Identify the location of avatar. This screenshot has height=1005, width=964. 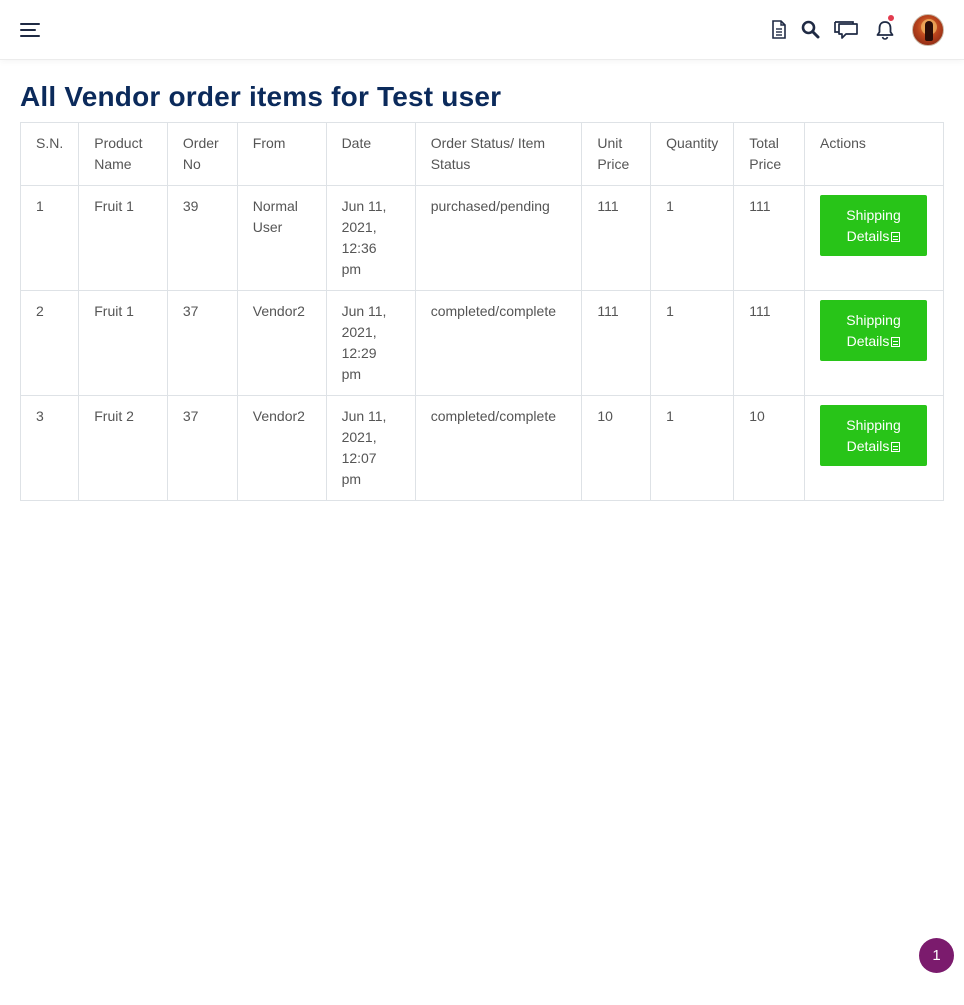
(928, 30).